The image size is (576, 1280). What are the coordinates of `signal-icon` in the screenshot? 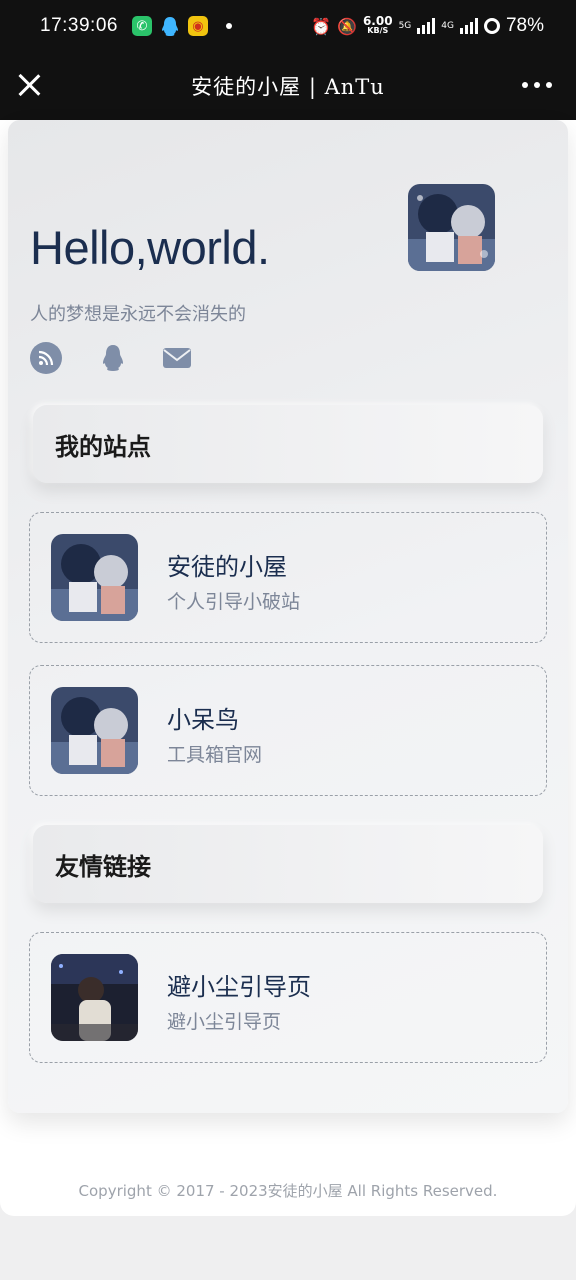 It's located at (426, 26).